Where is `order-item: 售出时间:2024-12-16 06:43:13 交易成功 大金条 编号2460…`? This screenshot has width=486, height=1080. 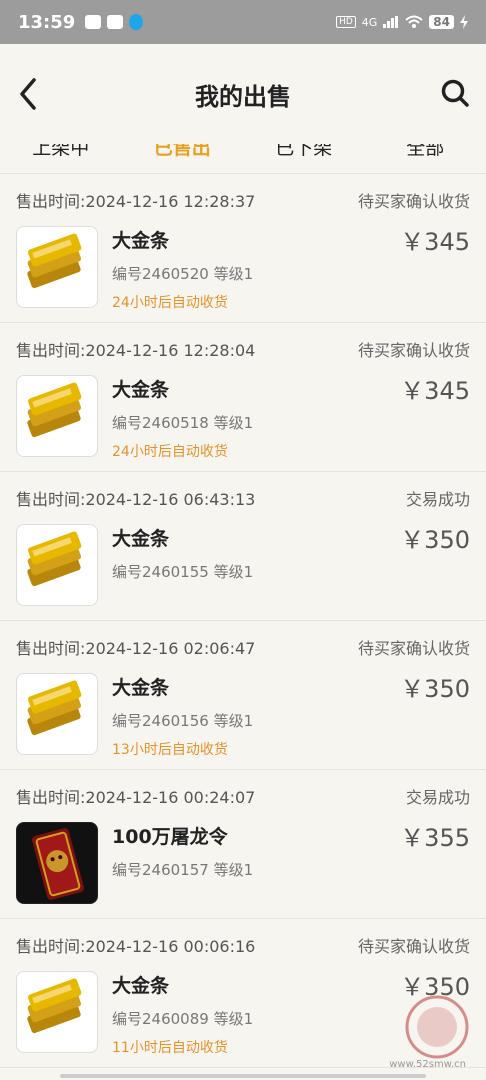
order-item: 售出时间:2024-12-16 06:43:13 交易成功 大金条 编号2460… is located at coordinates (243, 546).